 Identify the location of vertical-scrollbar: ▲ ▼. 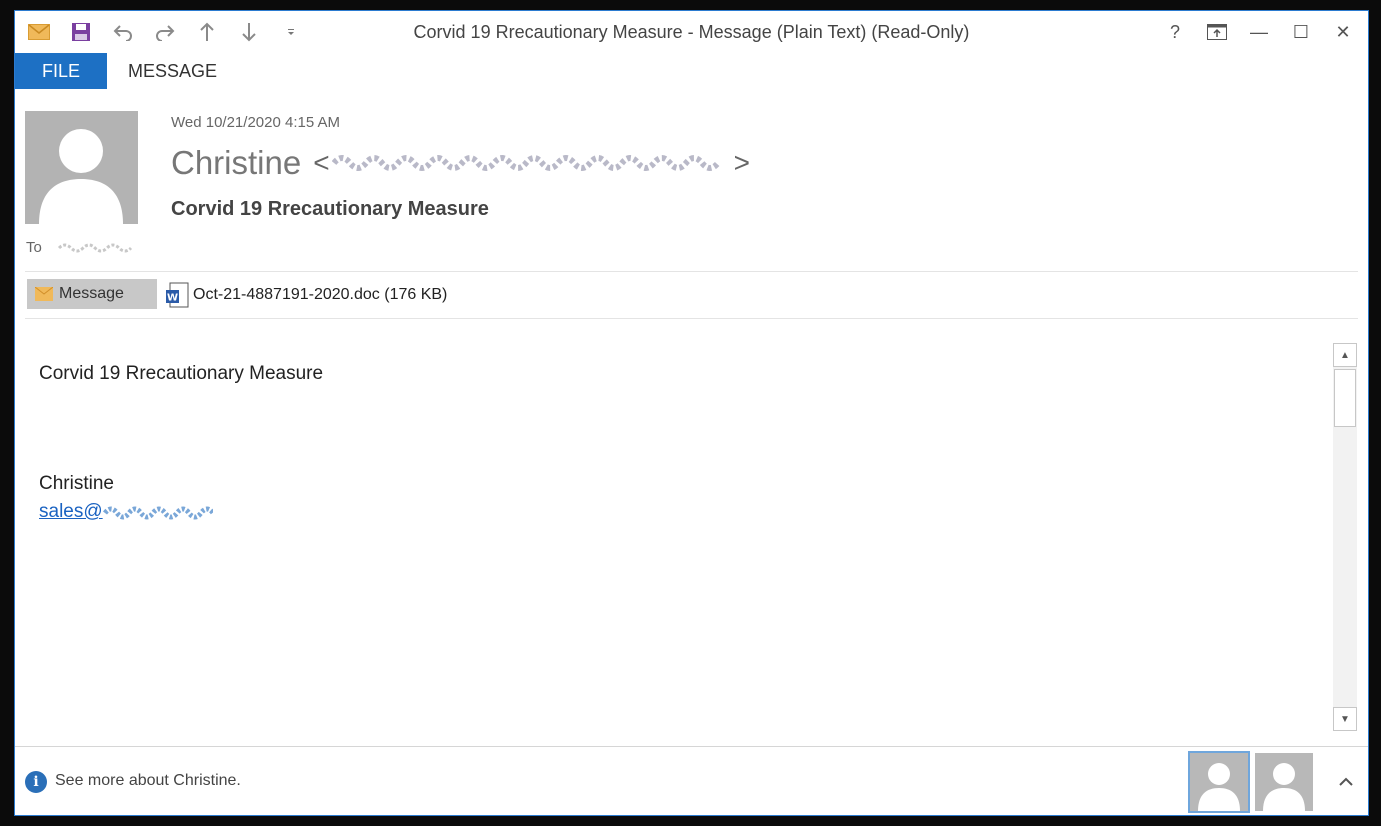
(1345, 537).